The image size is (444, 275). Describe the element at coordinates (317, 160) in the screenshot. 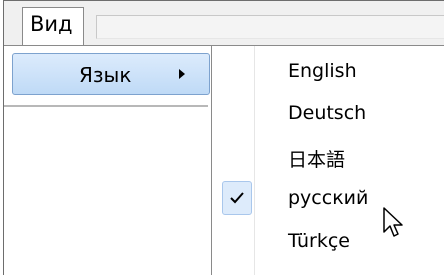

I see `language-label: 日本語` at that location.